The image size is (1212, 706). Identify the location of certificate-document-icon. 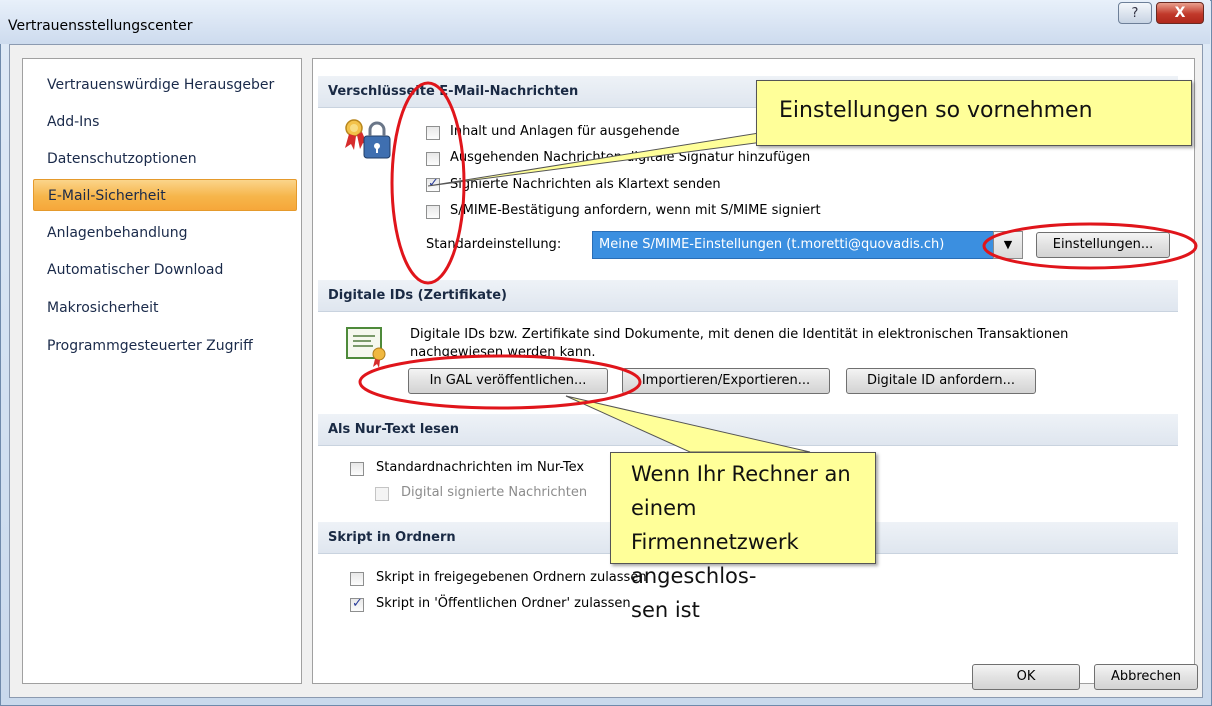
(366, 347).